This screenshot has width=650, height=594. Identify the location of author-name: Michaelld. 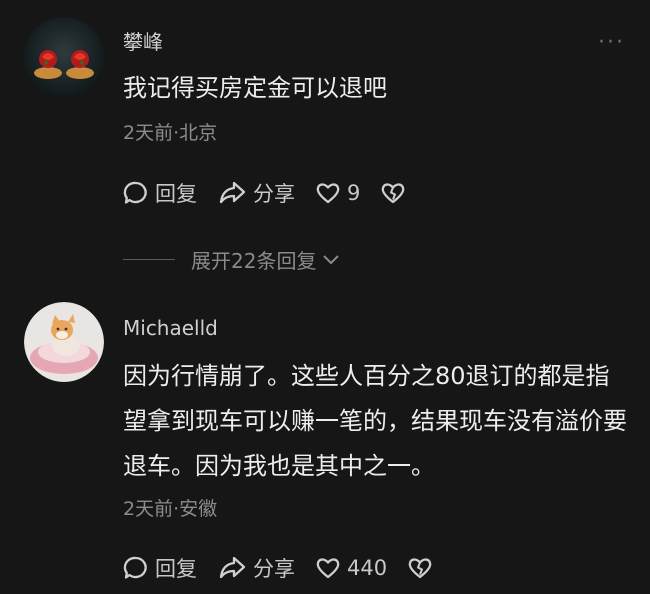
(170, 328).